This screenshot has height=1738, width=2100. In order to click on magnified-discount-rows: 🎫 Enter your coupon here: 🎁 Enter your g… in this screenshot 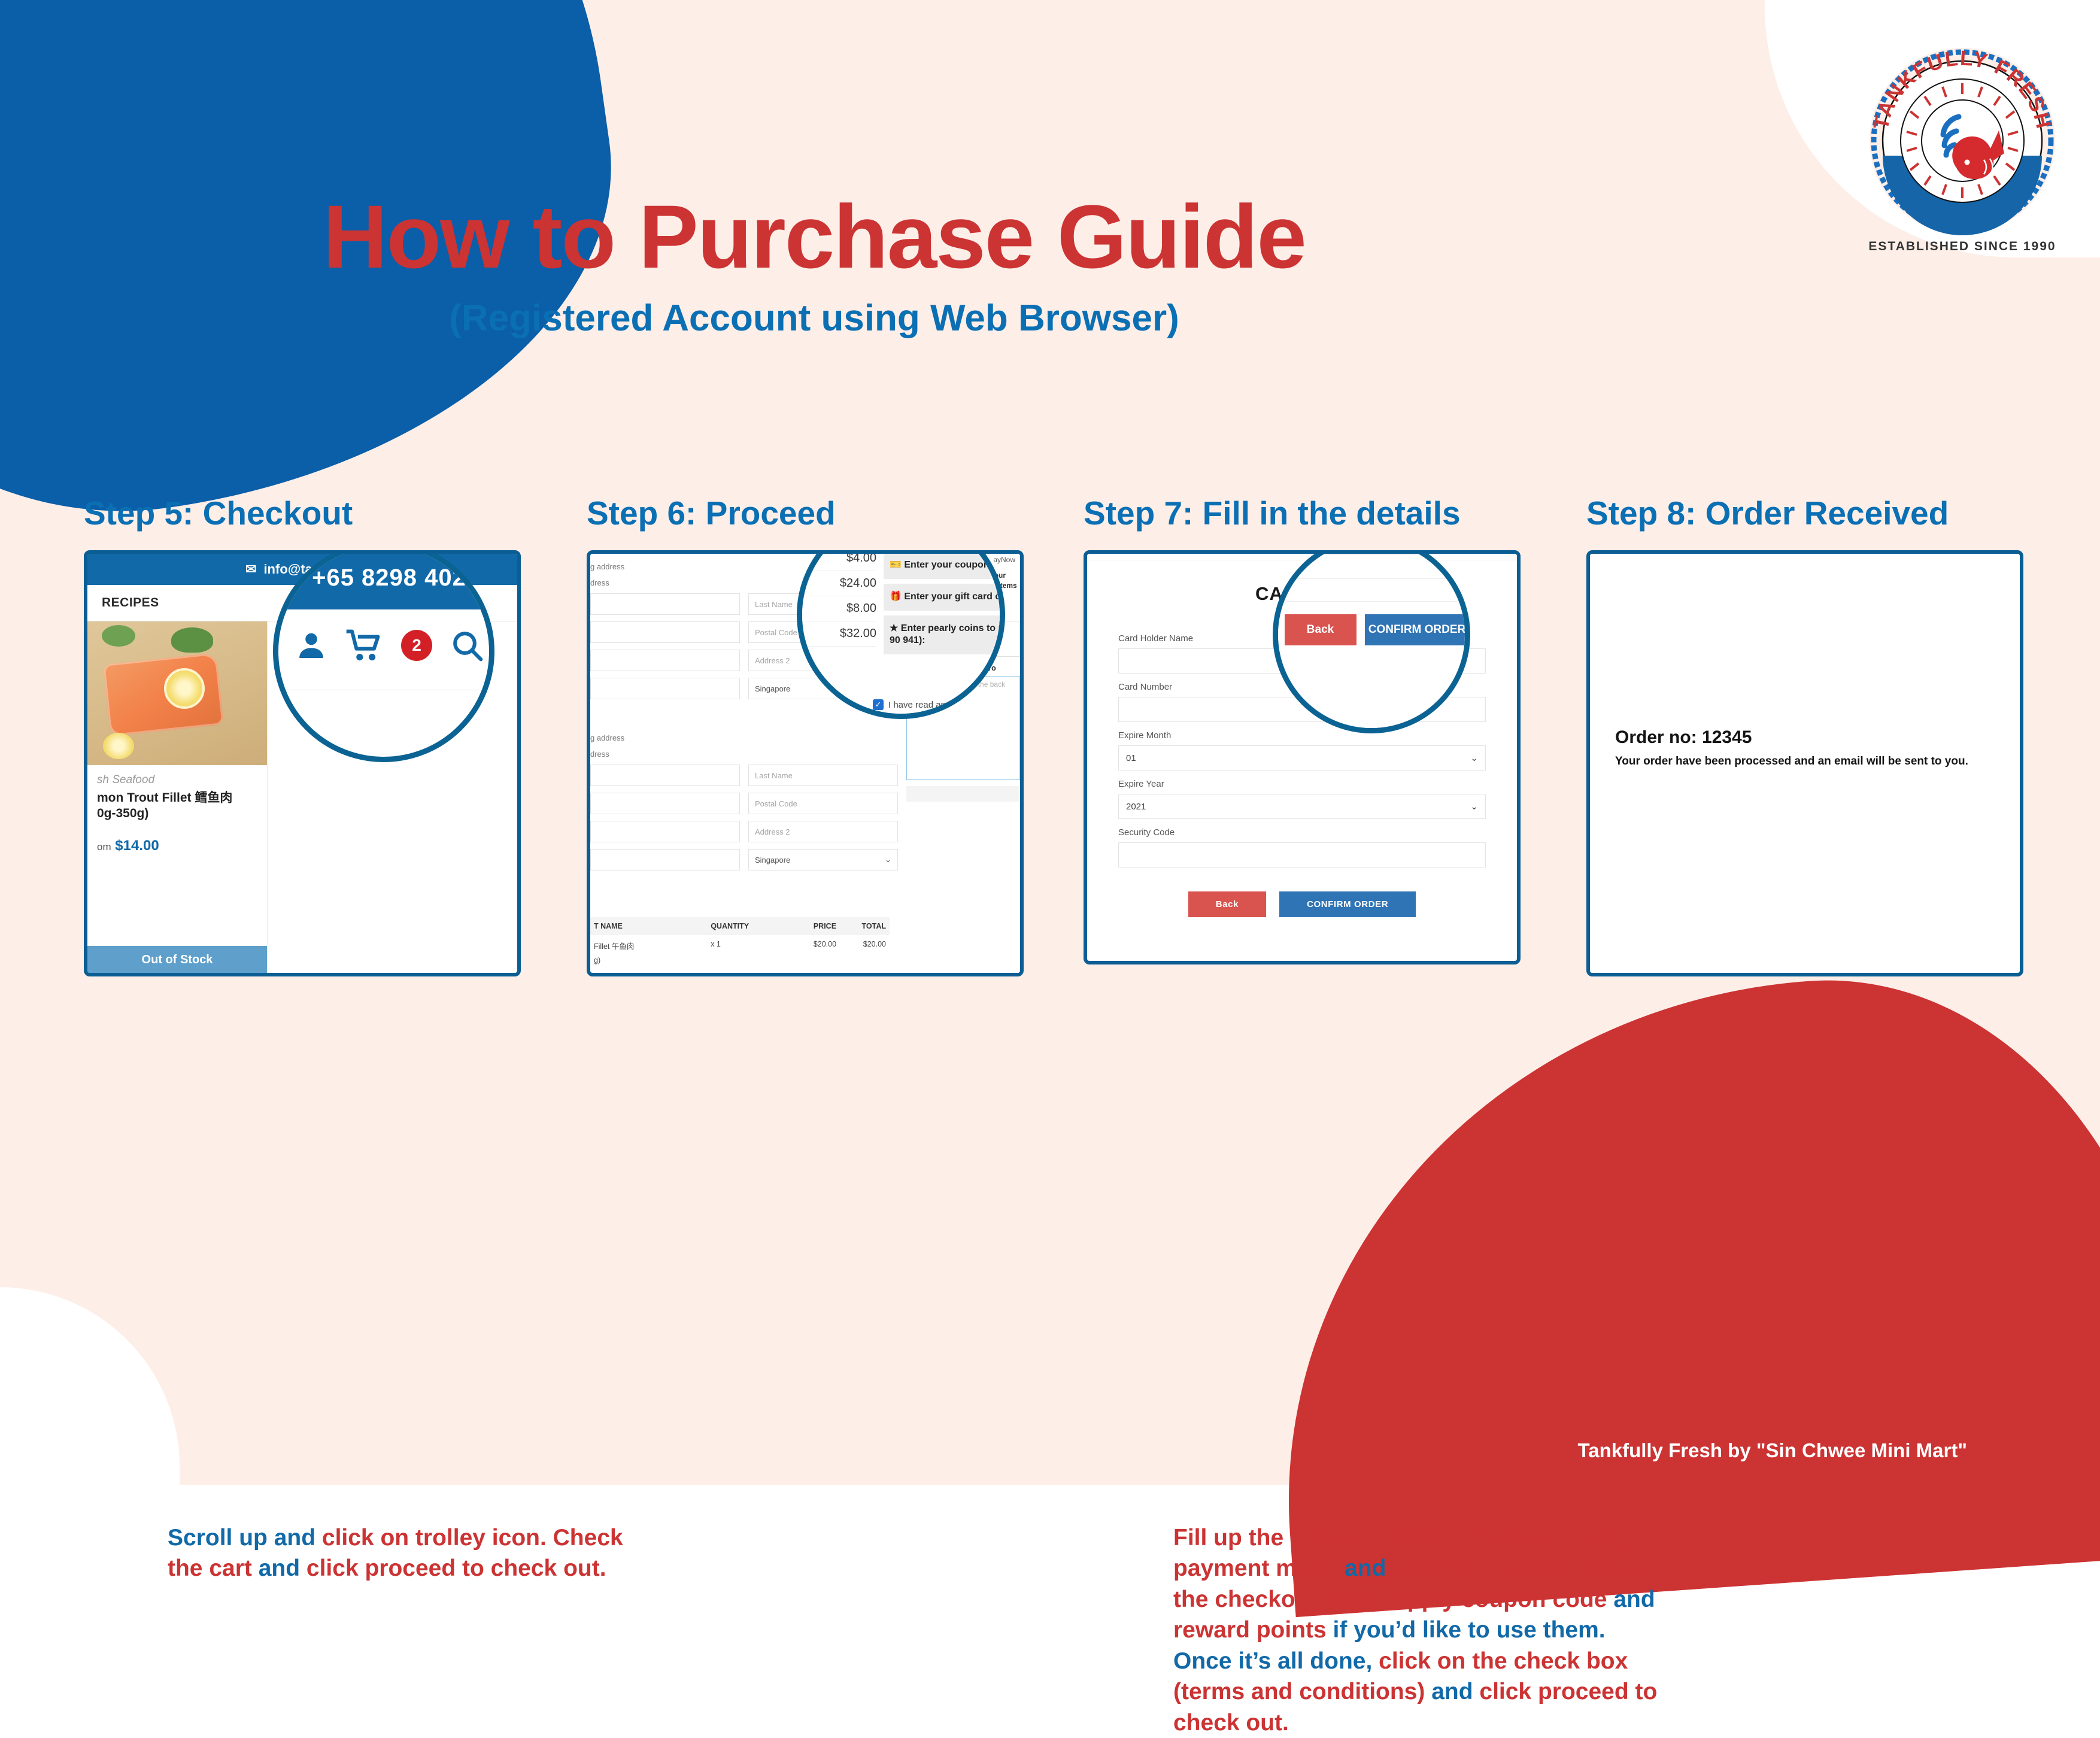, I will do `click(944, 606)`.